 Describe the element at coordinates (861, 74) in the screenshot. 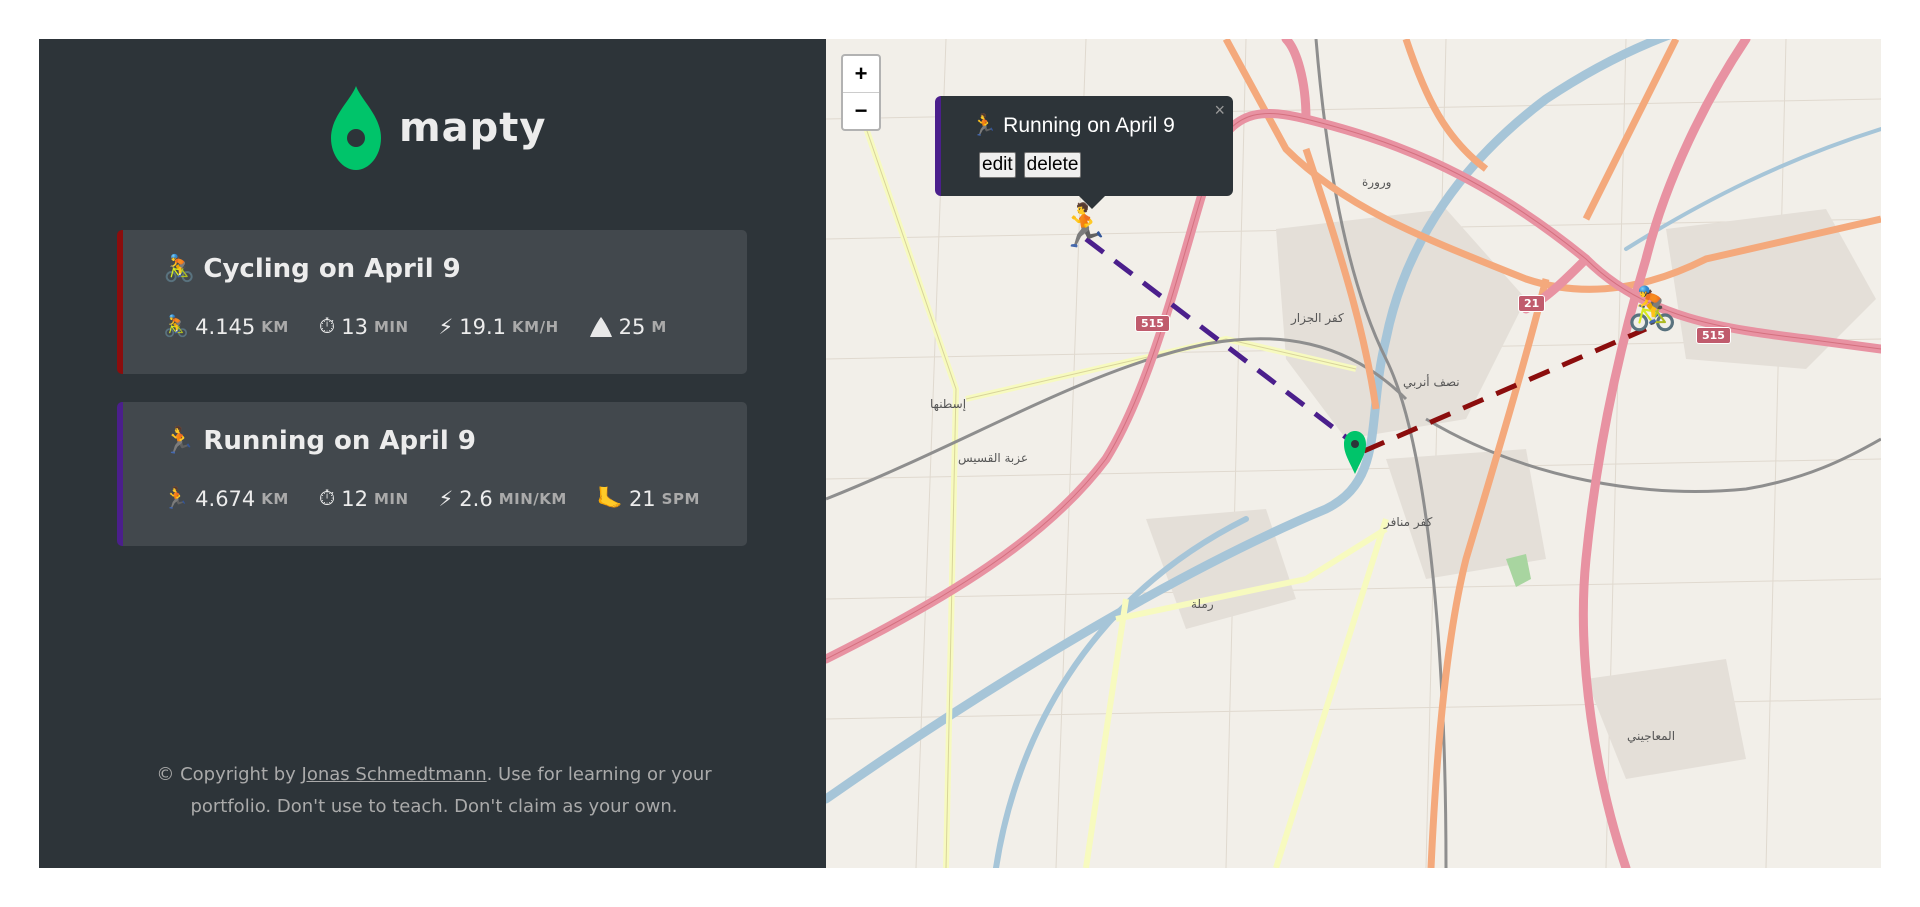

I see `zoom-in-button: +` at that location.